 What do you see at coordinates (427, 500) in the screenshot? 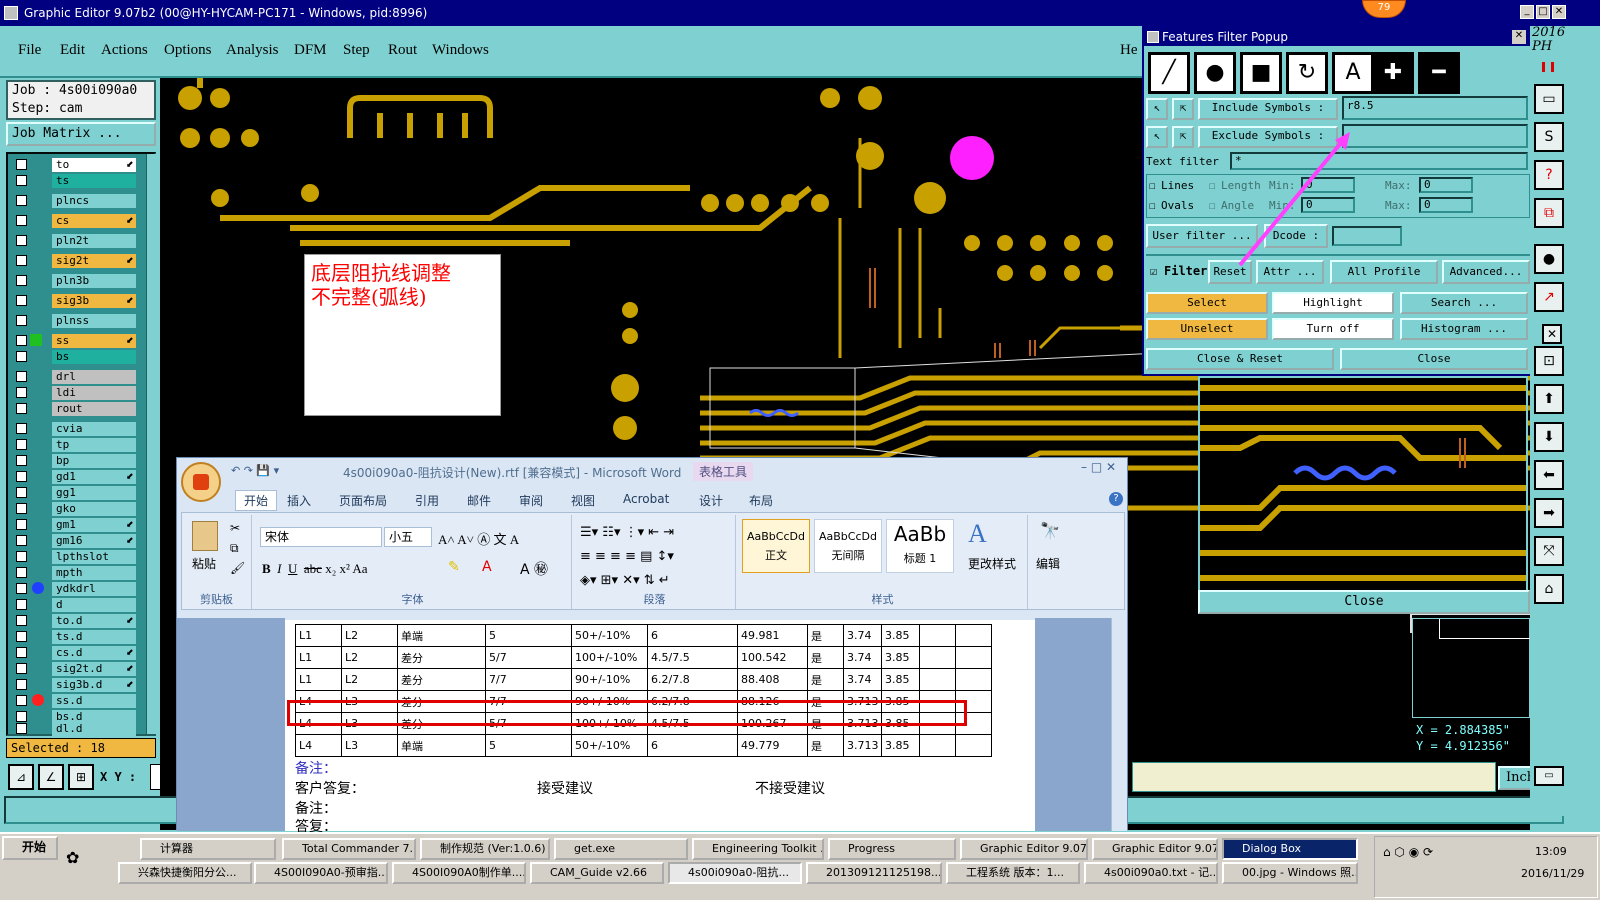
I see `ribbon-tab: 引用` at bounding box center [427, 500].